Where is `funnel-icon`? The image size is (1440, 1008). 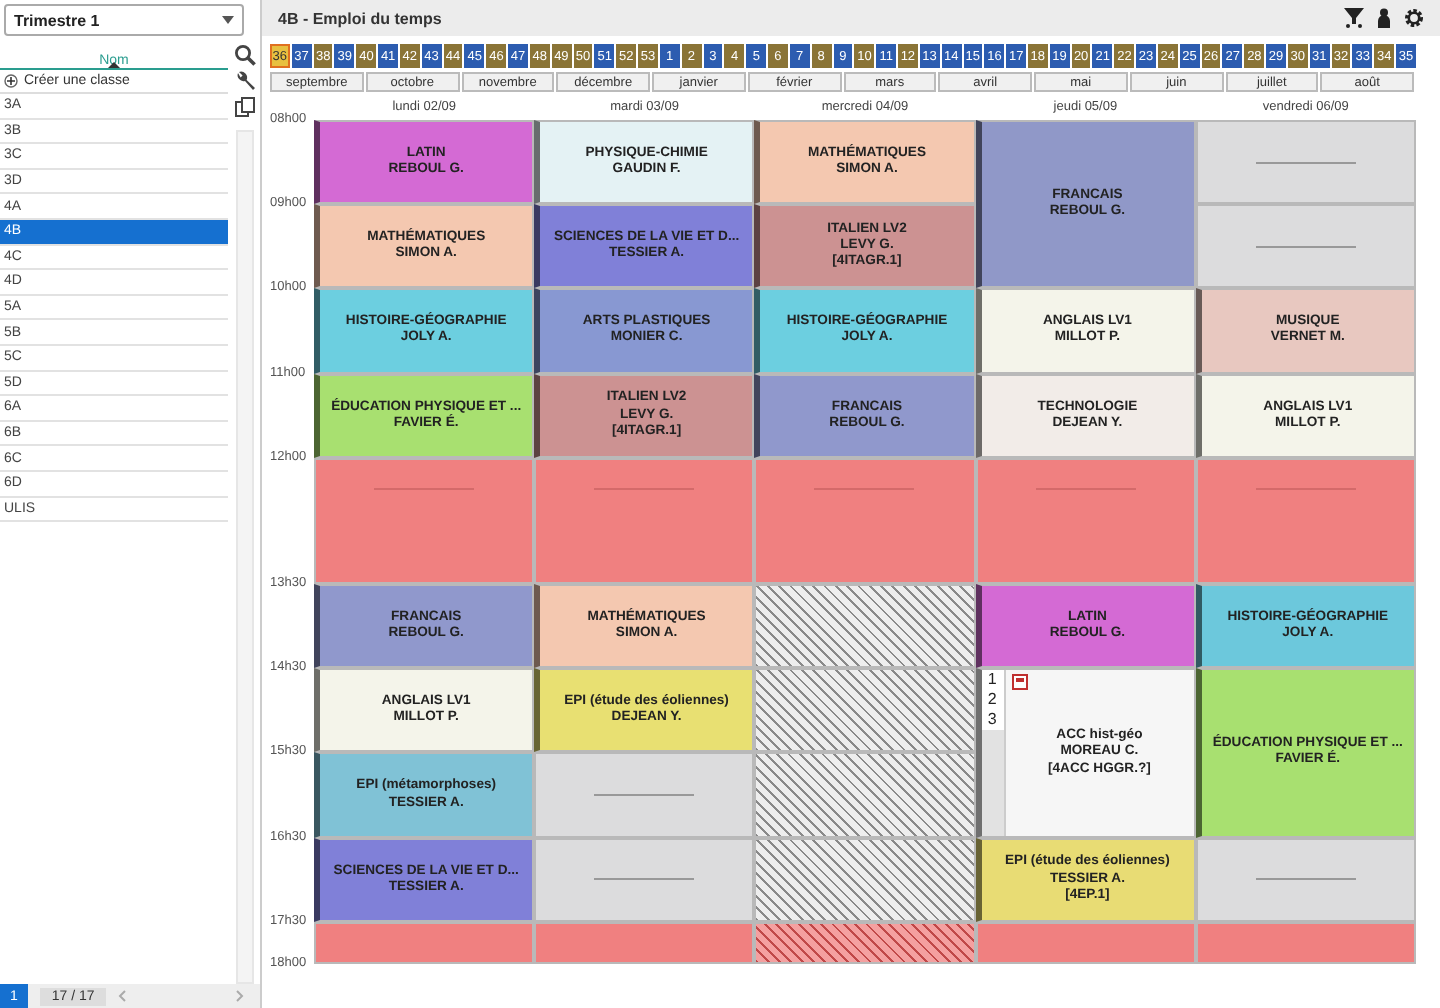 funnel-icon is located at coordinates (1354, 18).